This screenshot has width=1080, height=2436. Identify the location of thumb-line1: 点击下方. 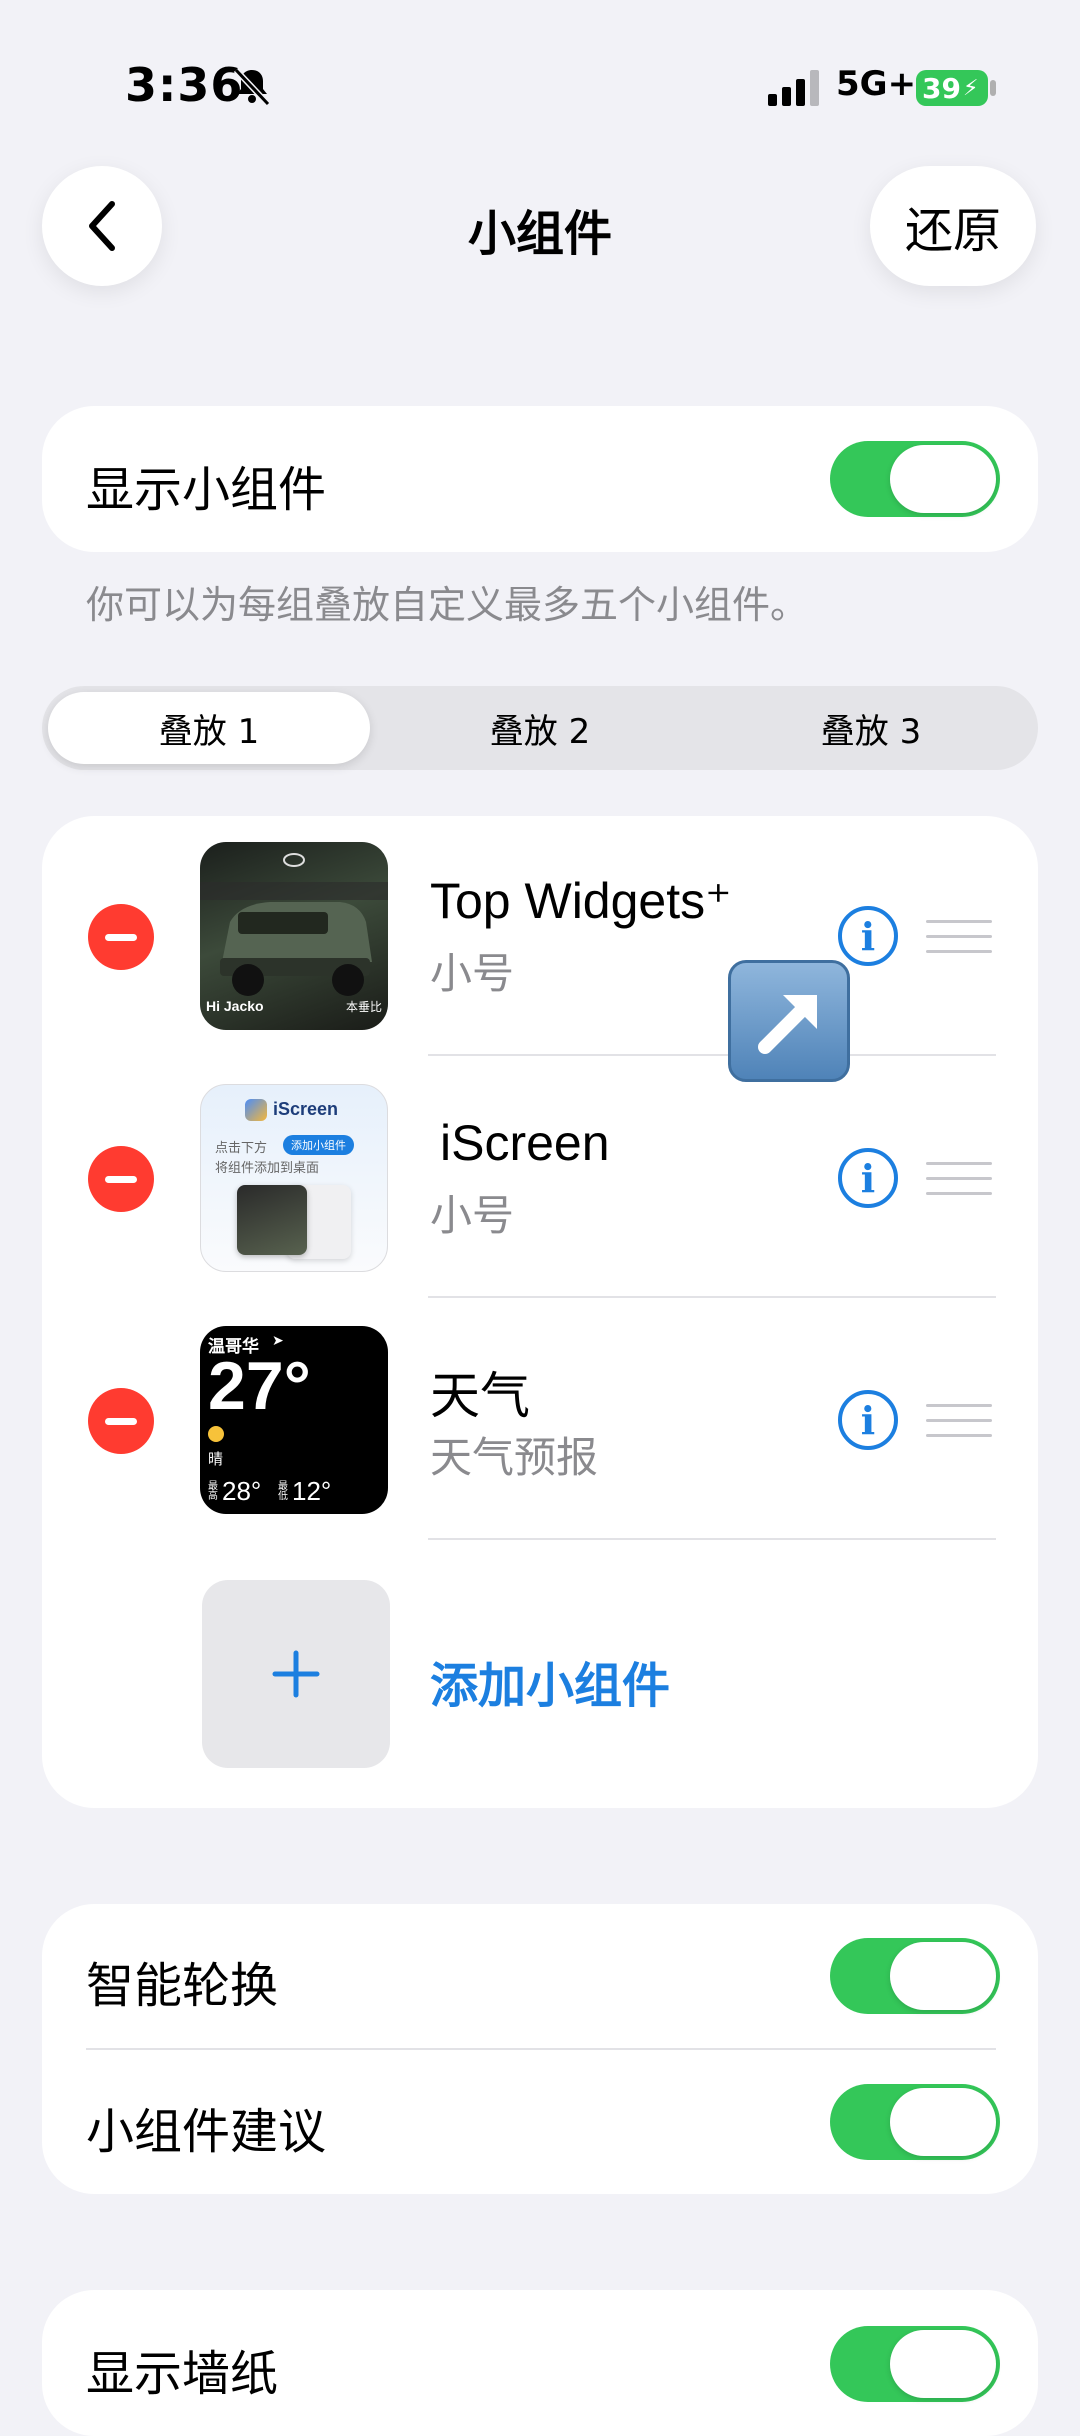
(241, 1148).